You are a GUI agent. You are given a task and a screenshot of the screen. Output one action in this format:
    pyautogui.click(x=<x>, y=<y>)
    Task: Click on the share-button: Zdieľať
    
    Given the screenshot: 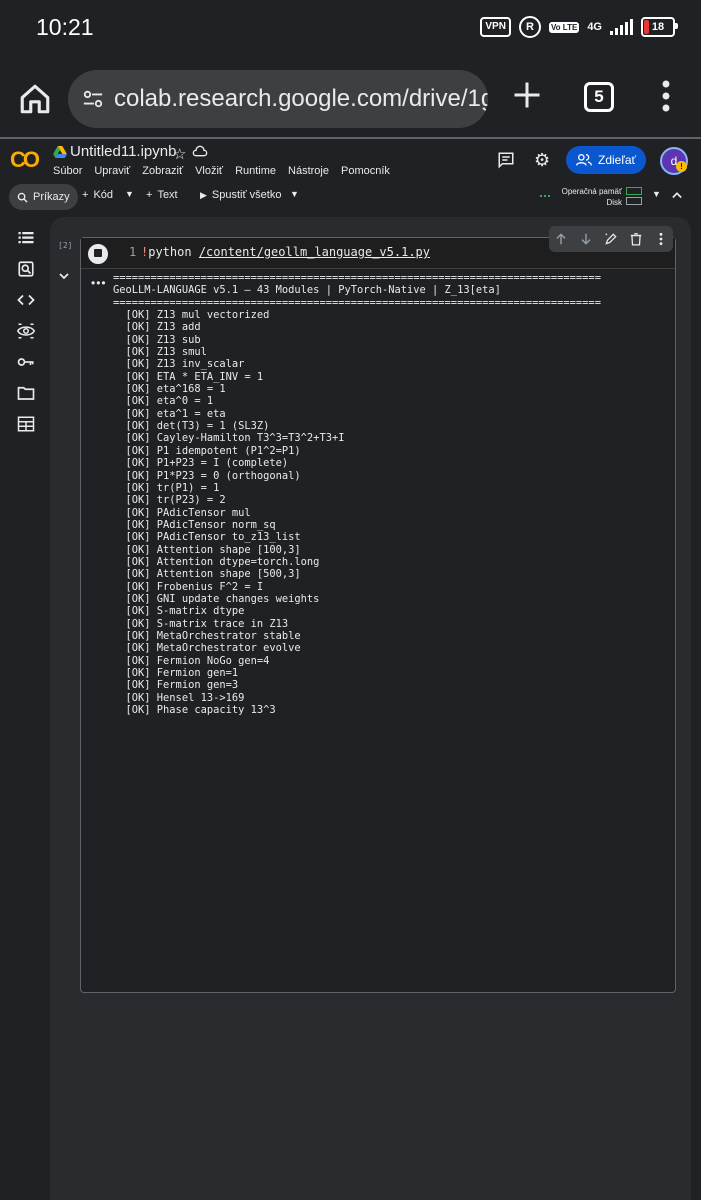 What is the action you would take?
    pyautogui.click(x=606, y=160)
    